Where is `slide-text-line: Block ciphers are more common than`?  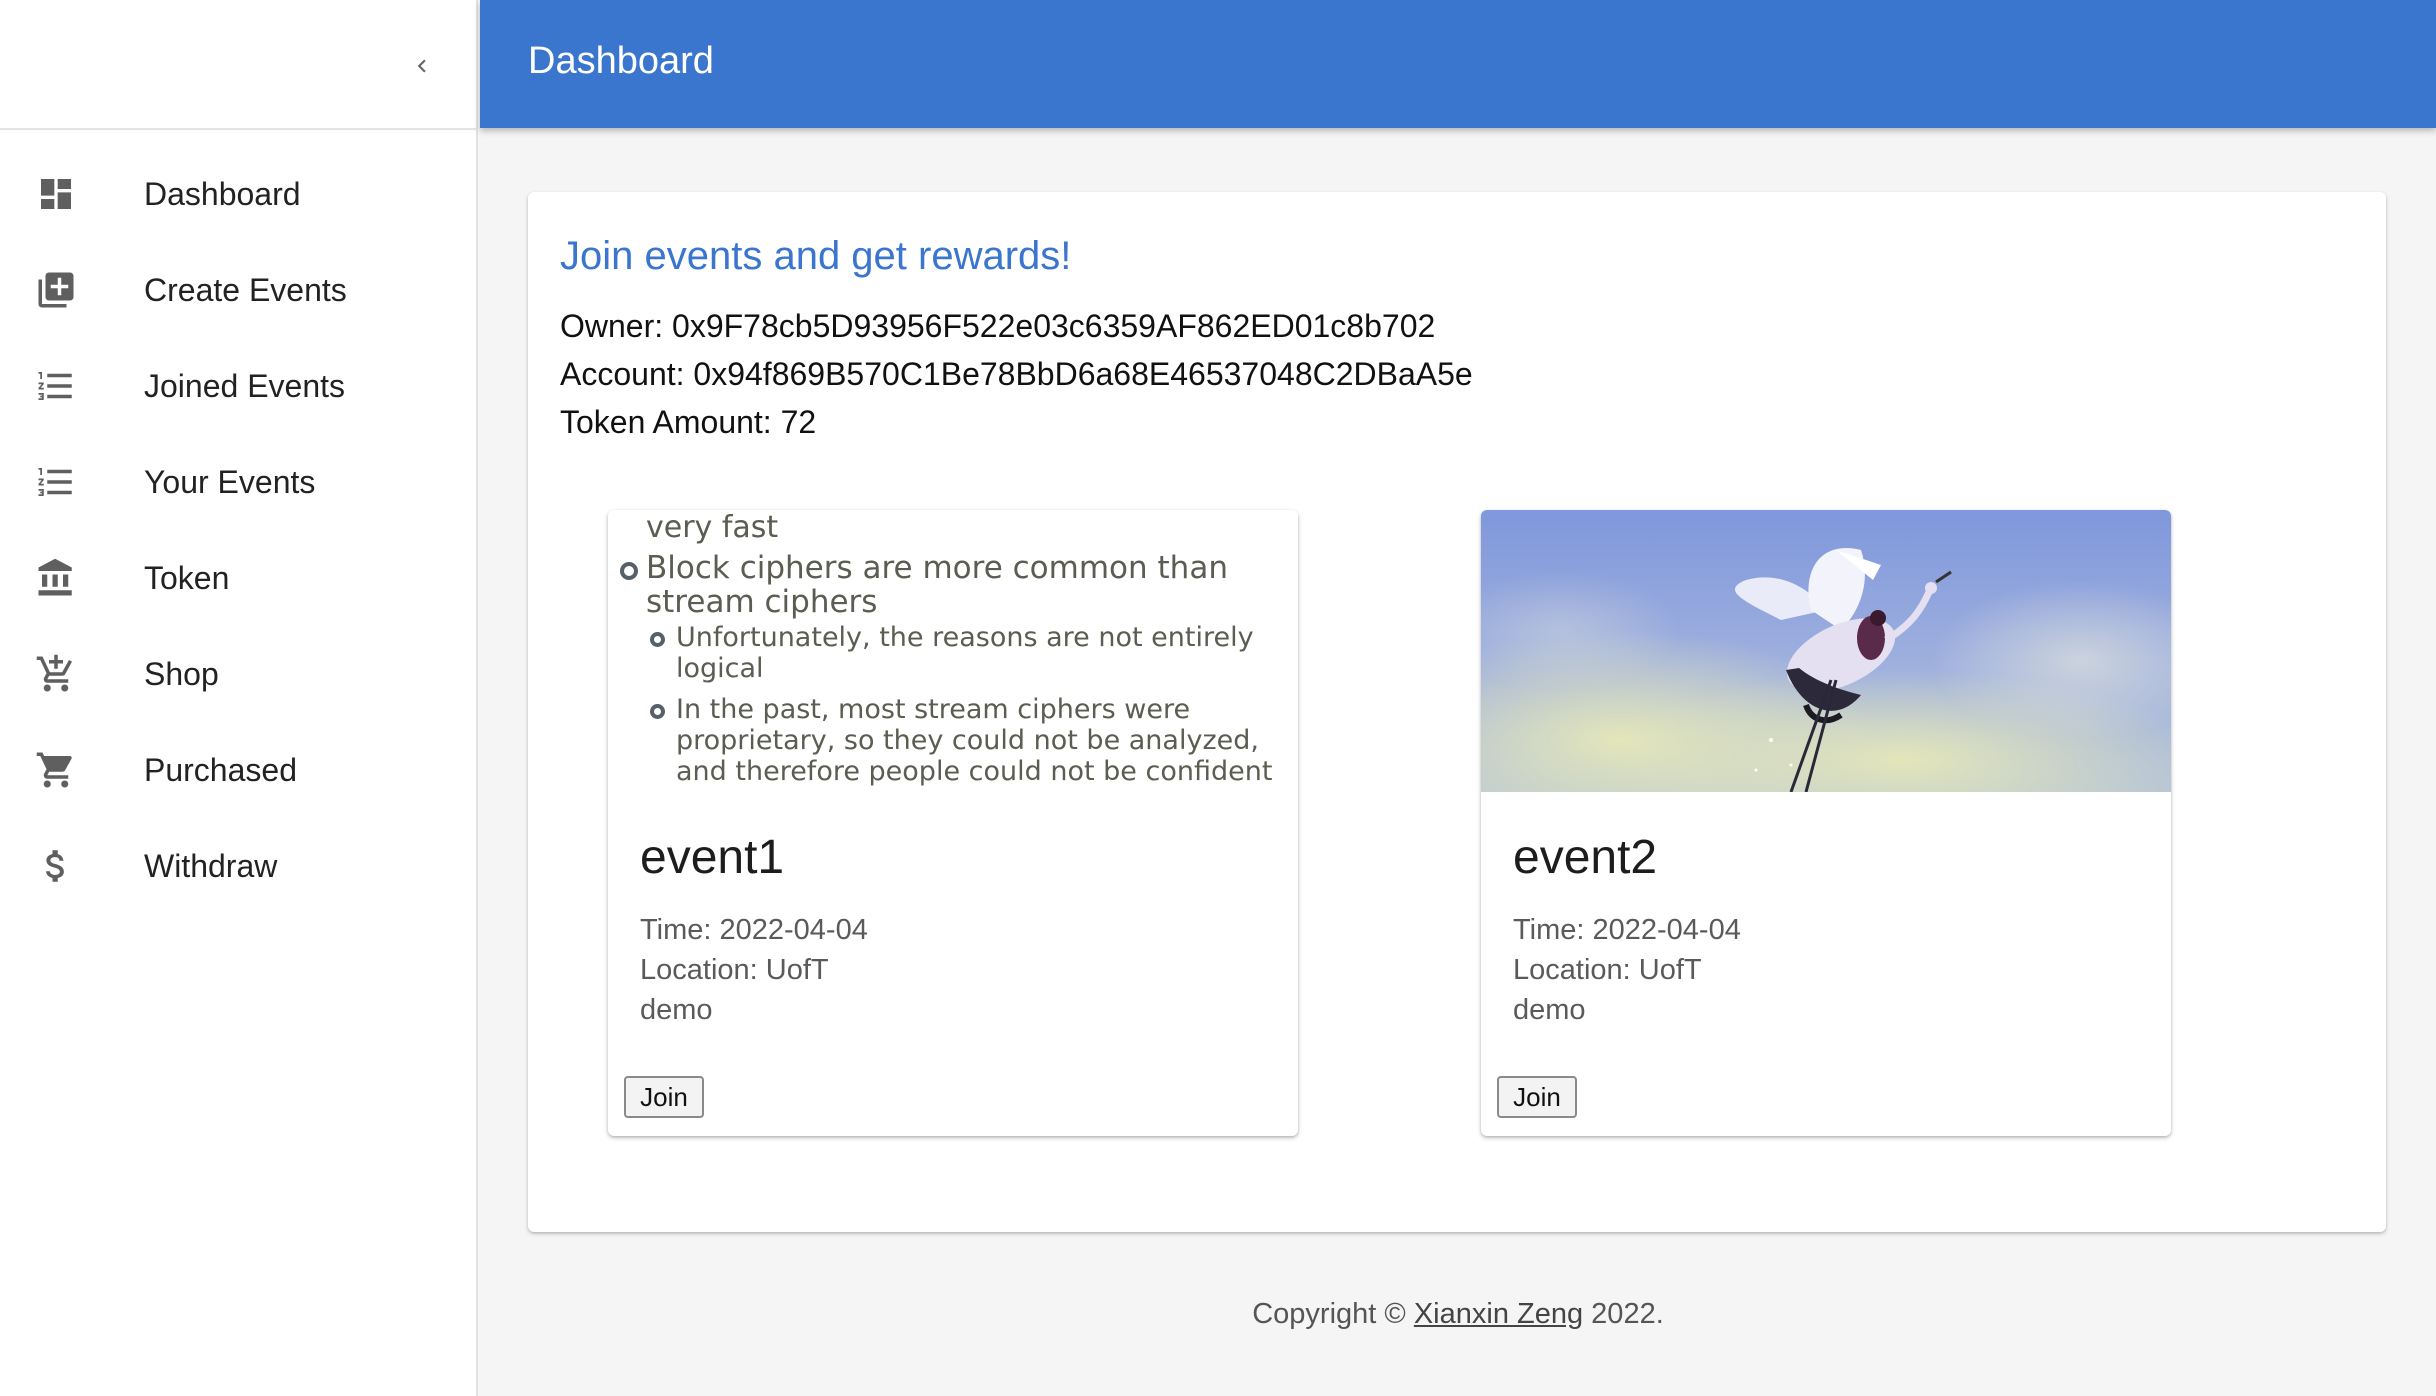
slide-text-line: Block ciphers are more common than is located at coordinates (937, 568).